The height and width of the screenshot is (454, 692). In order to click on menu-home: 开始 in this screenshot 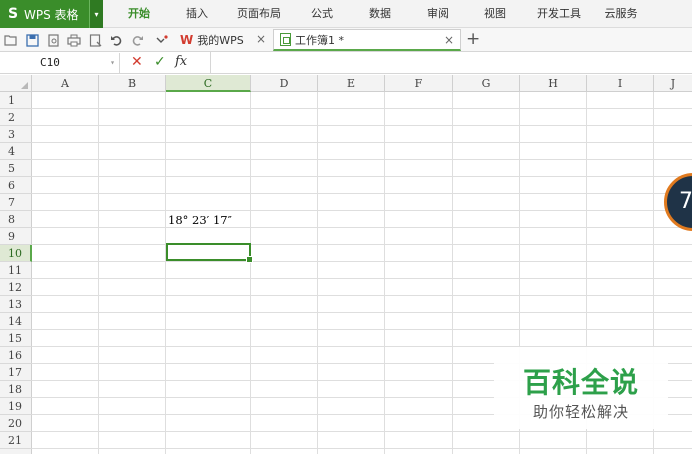, I will do `click(139, 14)`.